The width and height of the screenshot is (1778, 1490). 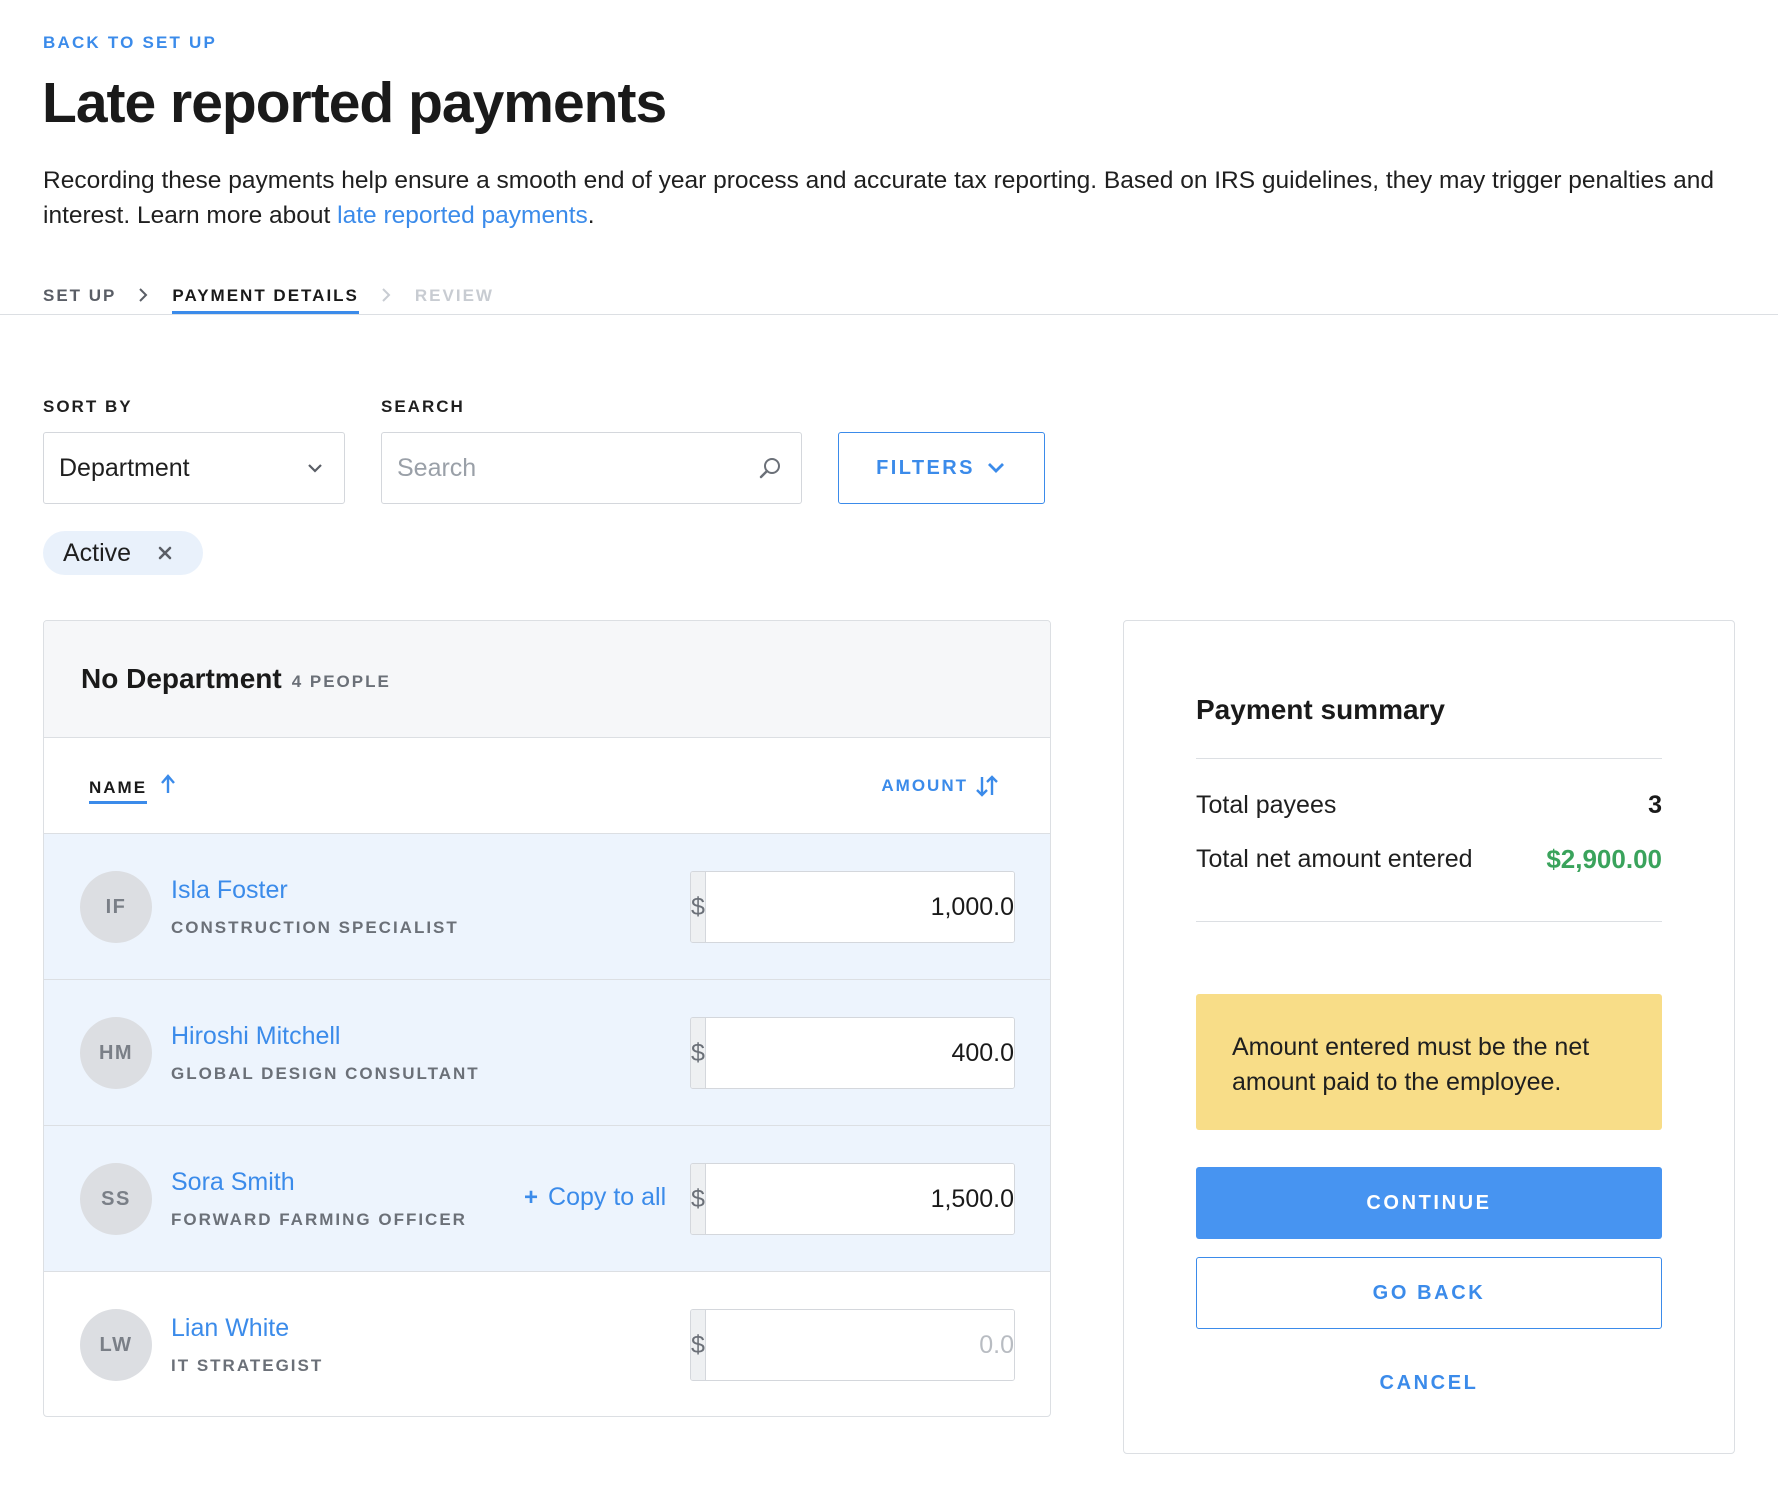 I want to click on filter-chip-label: Active, so click(x=97, y=552).